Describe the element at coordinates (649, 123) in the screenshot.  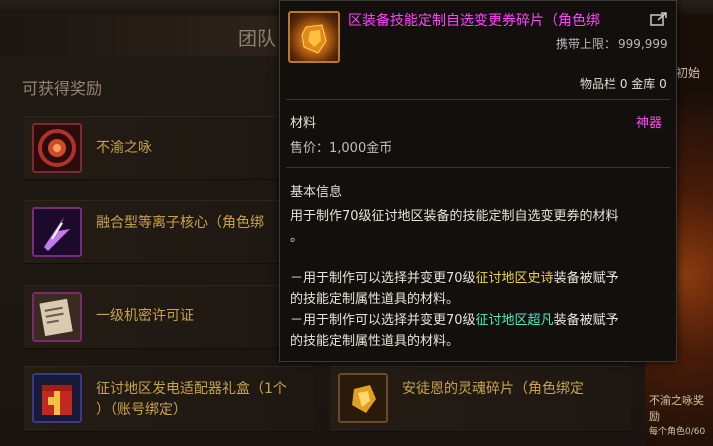
I see `item-rarity: 神器` at that location.